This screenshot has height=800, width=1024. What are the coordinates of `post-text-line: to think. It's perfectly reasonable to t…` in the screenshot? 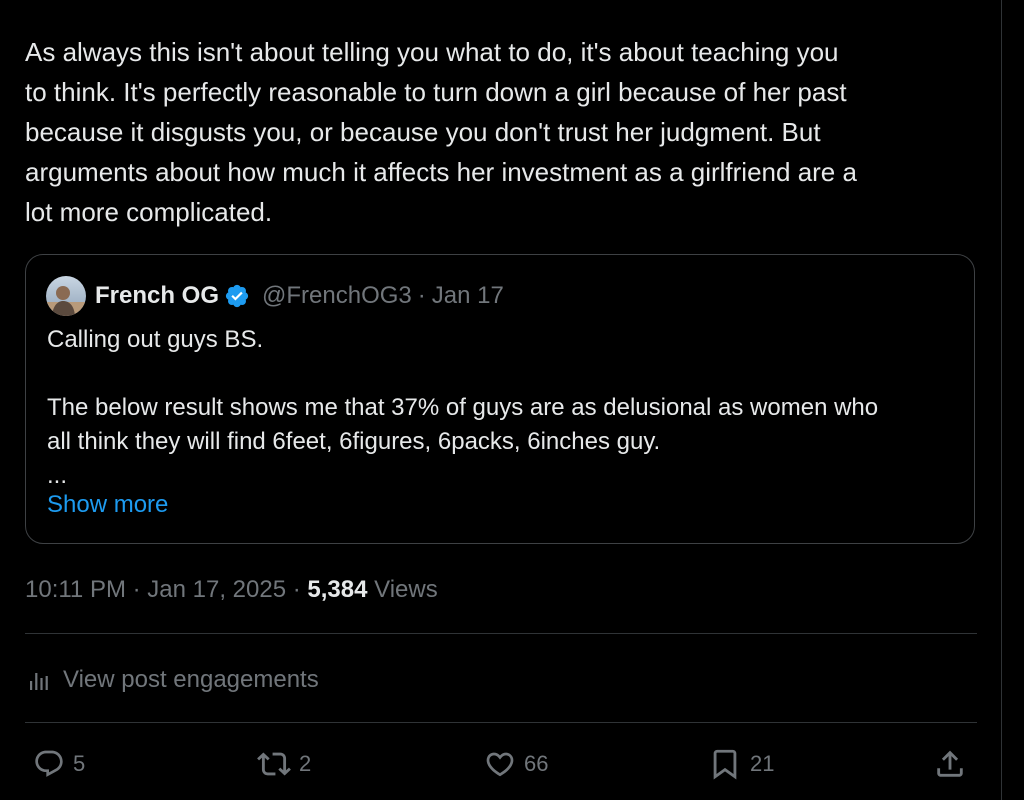 It's located at (436, 92).